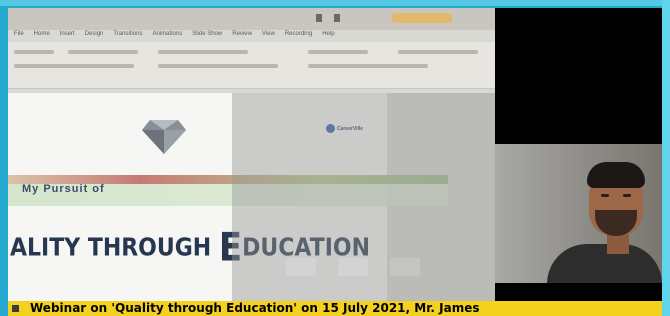  What do you see at coordinates (19, 36) in the screenshot?
I see `ribbon-tab: File` at bounding box center [19, 36].